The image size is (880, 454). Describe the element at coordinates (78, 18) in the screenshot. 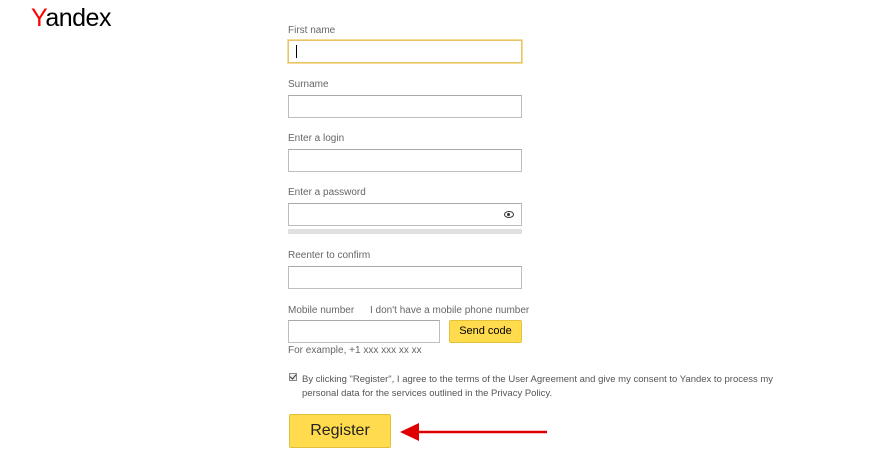

I see `logo-rest: andex` at that location.